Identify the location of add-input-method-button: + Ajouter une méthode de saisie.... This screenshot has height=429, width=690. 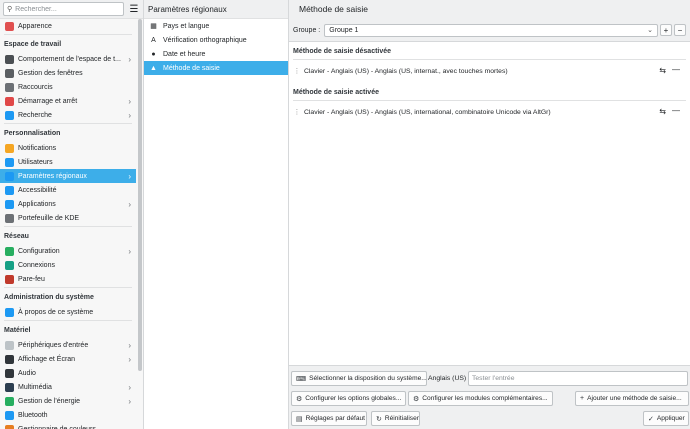
(632, 398).